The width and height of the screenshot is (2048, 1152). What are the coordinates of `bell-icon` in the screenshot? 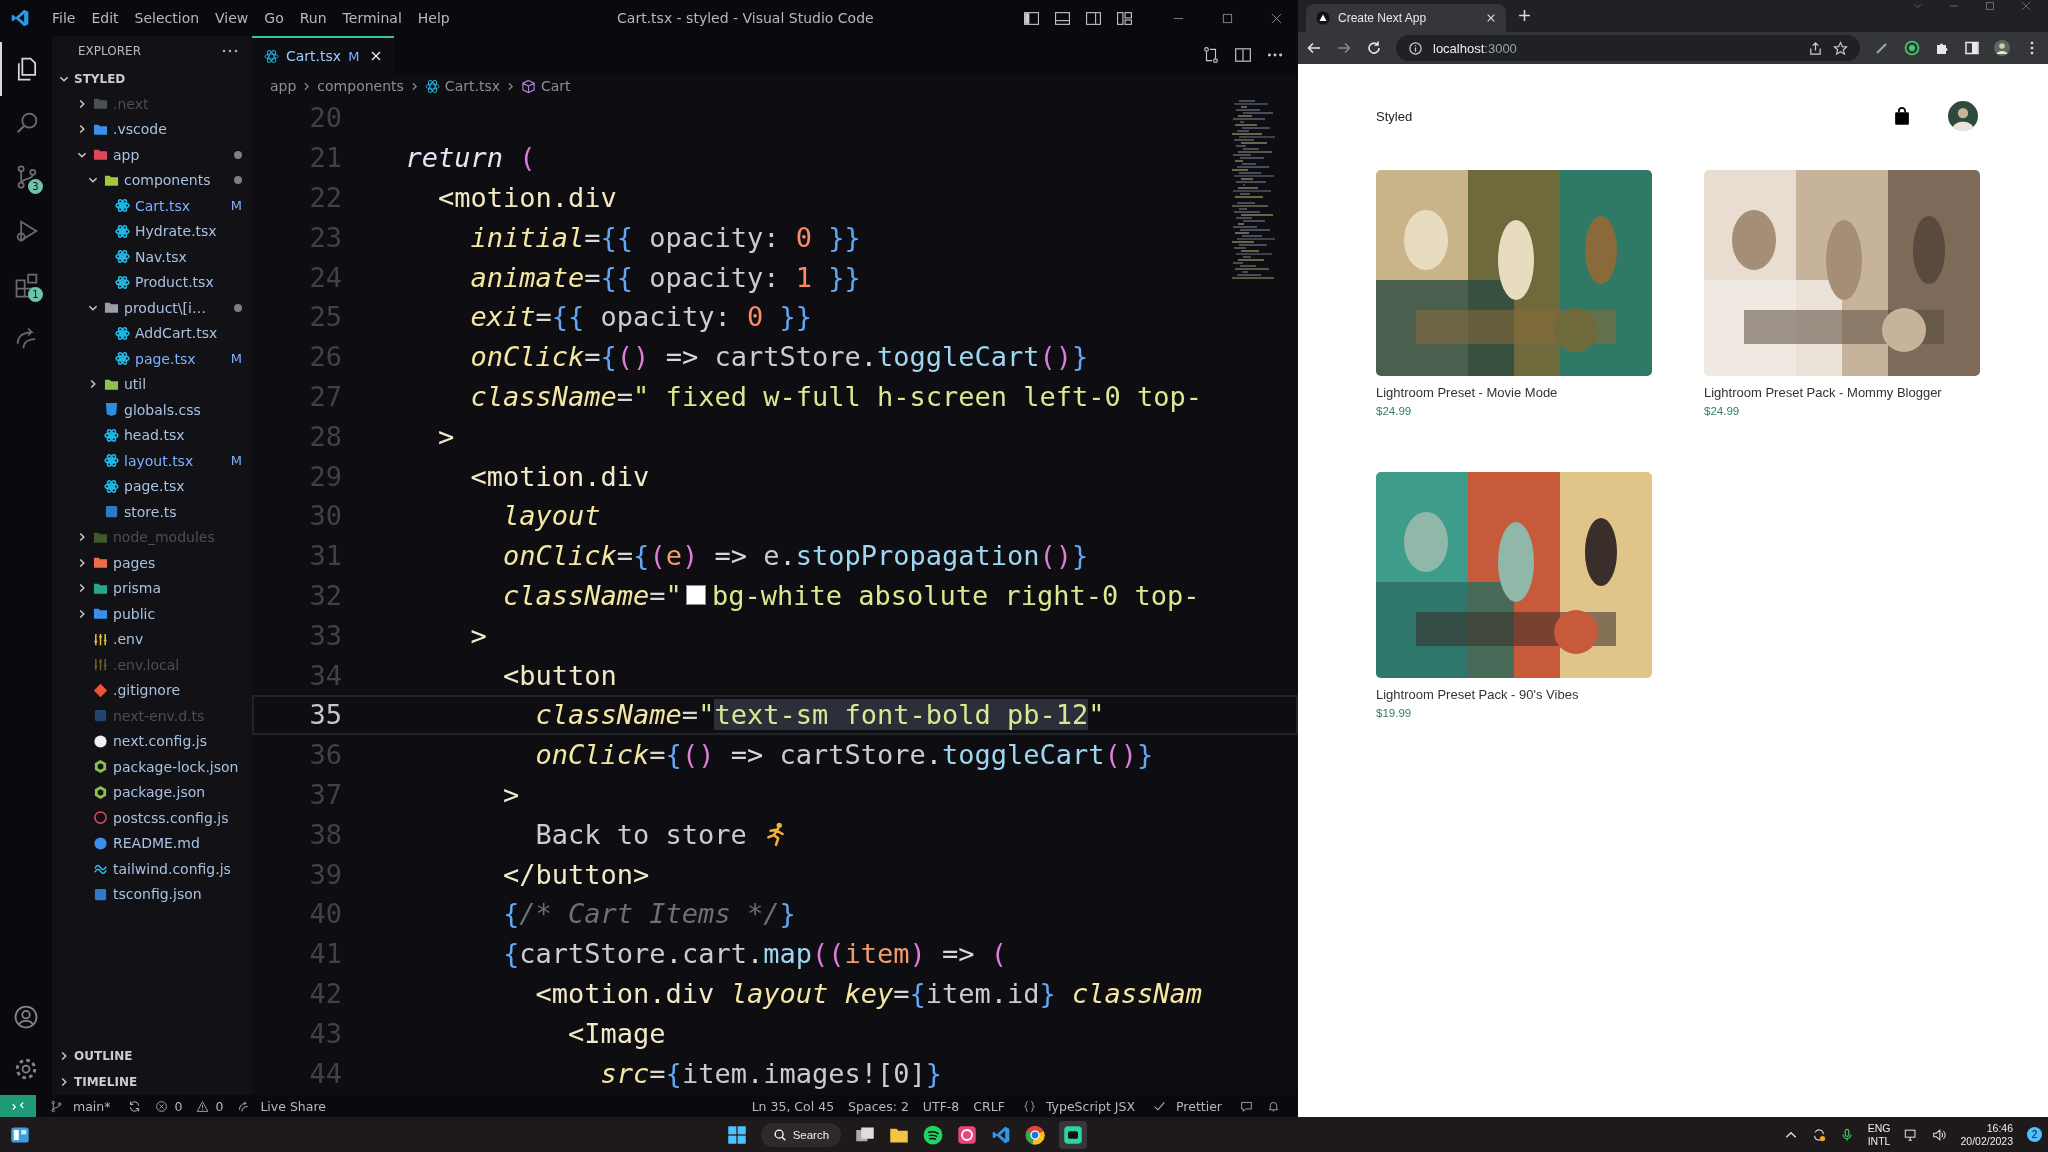 It's located at (1273, 1106).